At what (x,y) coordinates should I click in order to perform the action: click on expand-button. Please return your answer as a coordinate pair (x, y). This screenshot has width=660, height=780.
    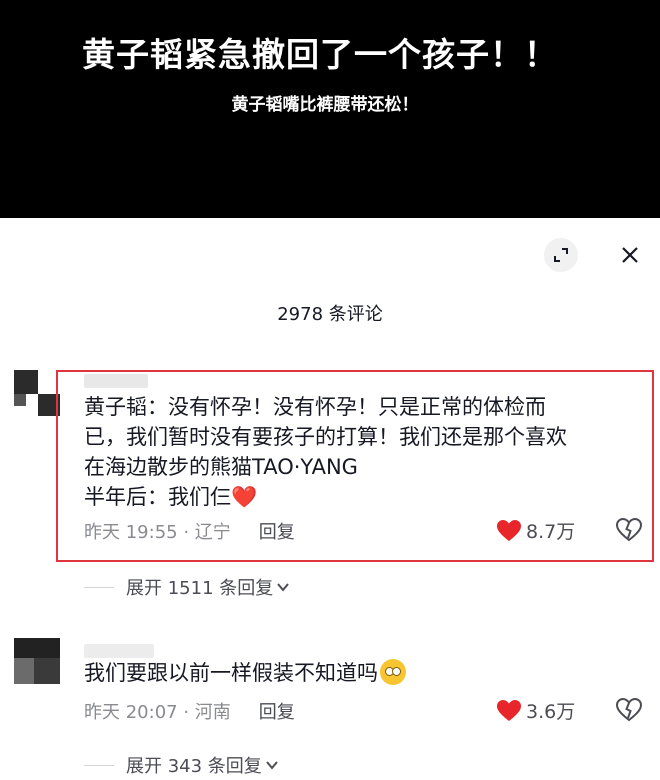
    Looking at the image, I should click on (561, 255).